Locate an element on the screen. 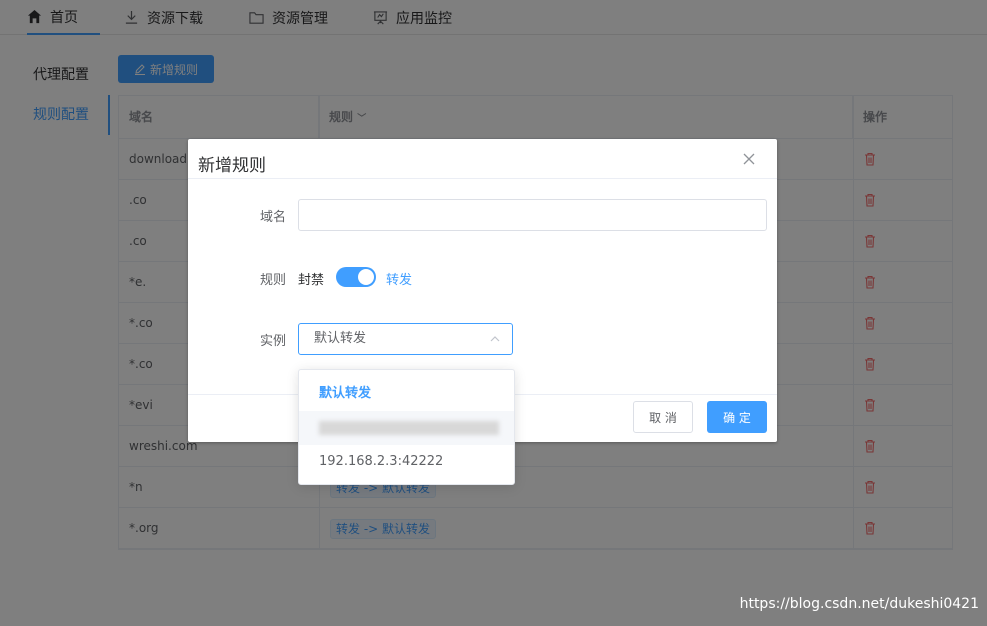  chevron-up-icon is located at coordinates (495, 339).